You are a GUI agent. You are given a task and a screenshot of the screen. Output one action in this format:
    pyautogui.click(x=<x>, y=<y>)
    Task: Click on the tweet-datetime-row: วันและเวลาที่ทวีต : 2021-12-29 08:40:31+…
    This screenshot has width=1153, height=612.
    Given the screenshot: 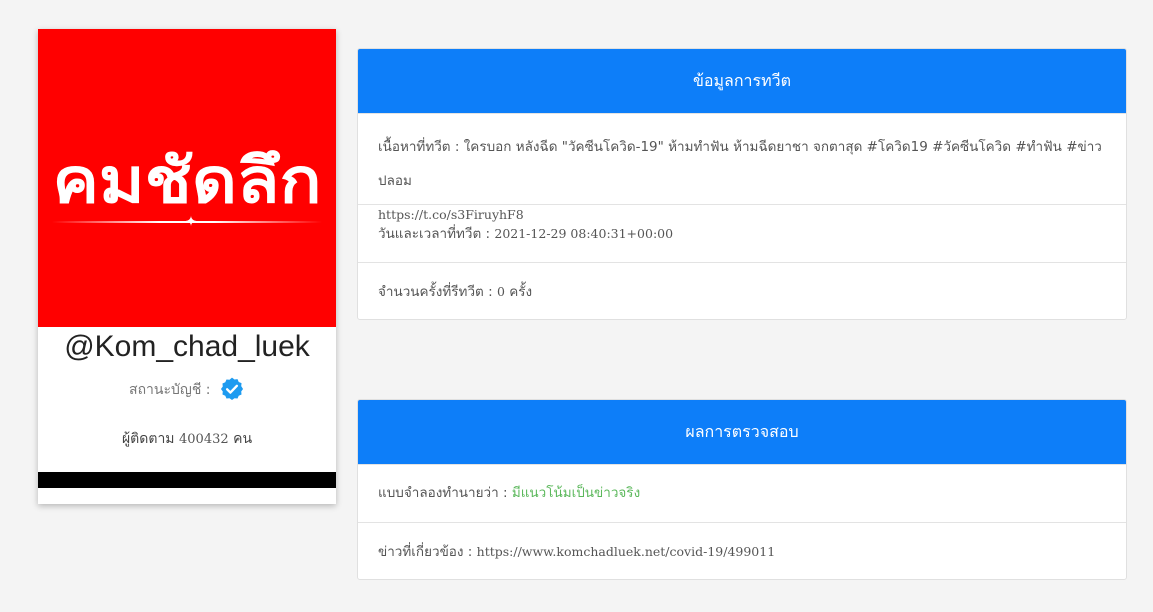 What is the action you would take?
    pyautogui.click(x=742, y=233)
    